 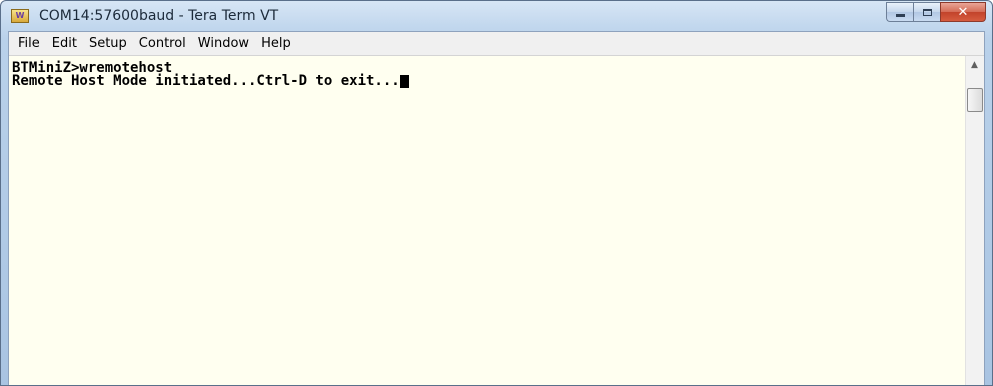 I want to click on menu-edit: Edit, so click(x=64, y=44).